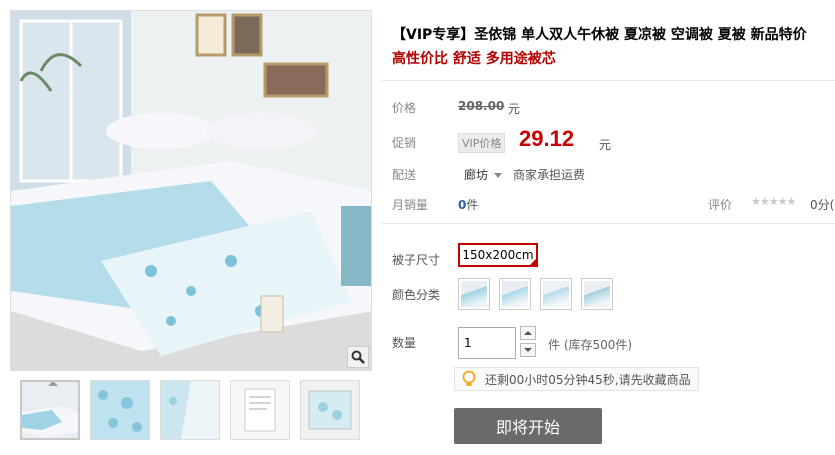 The width and height of the screenshot is (835, 455). What do you see at coordinates (533, 262) in the screenshot?
I see `selected-check-icon` at bounding box center [533, 262].